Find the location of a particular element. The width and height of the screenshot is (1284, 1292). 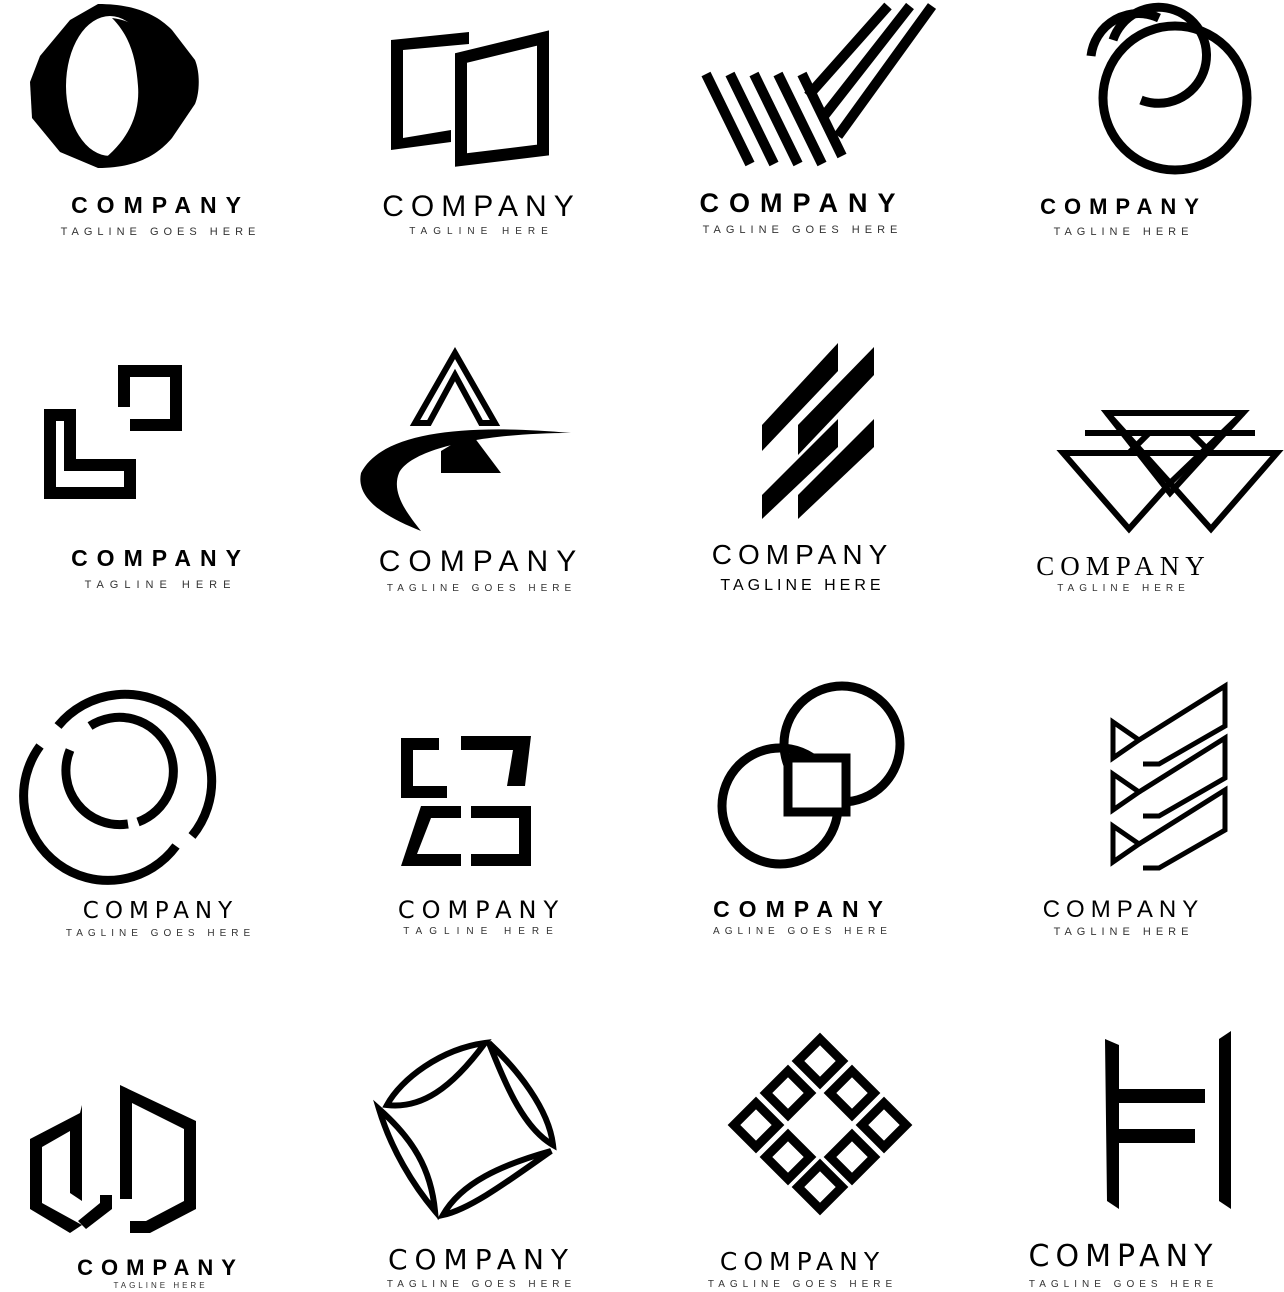

rounded-o-icon is located at coordinates (114, 86).